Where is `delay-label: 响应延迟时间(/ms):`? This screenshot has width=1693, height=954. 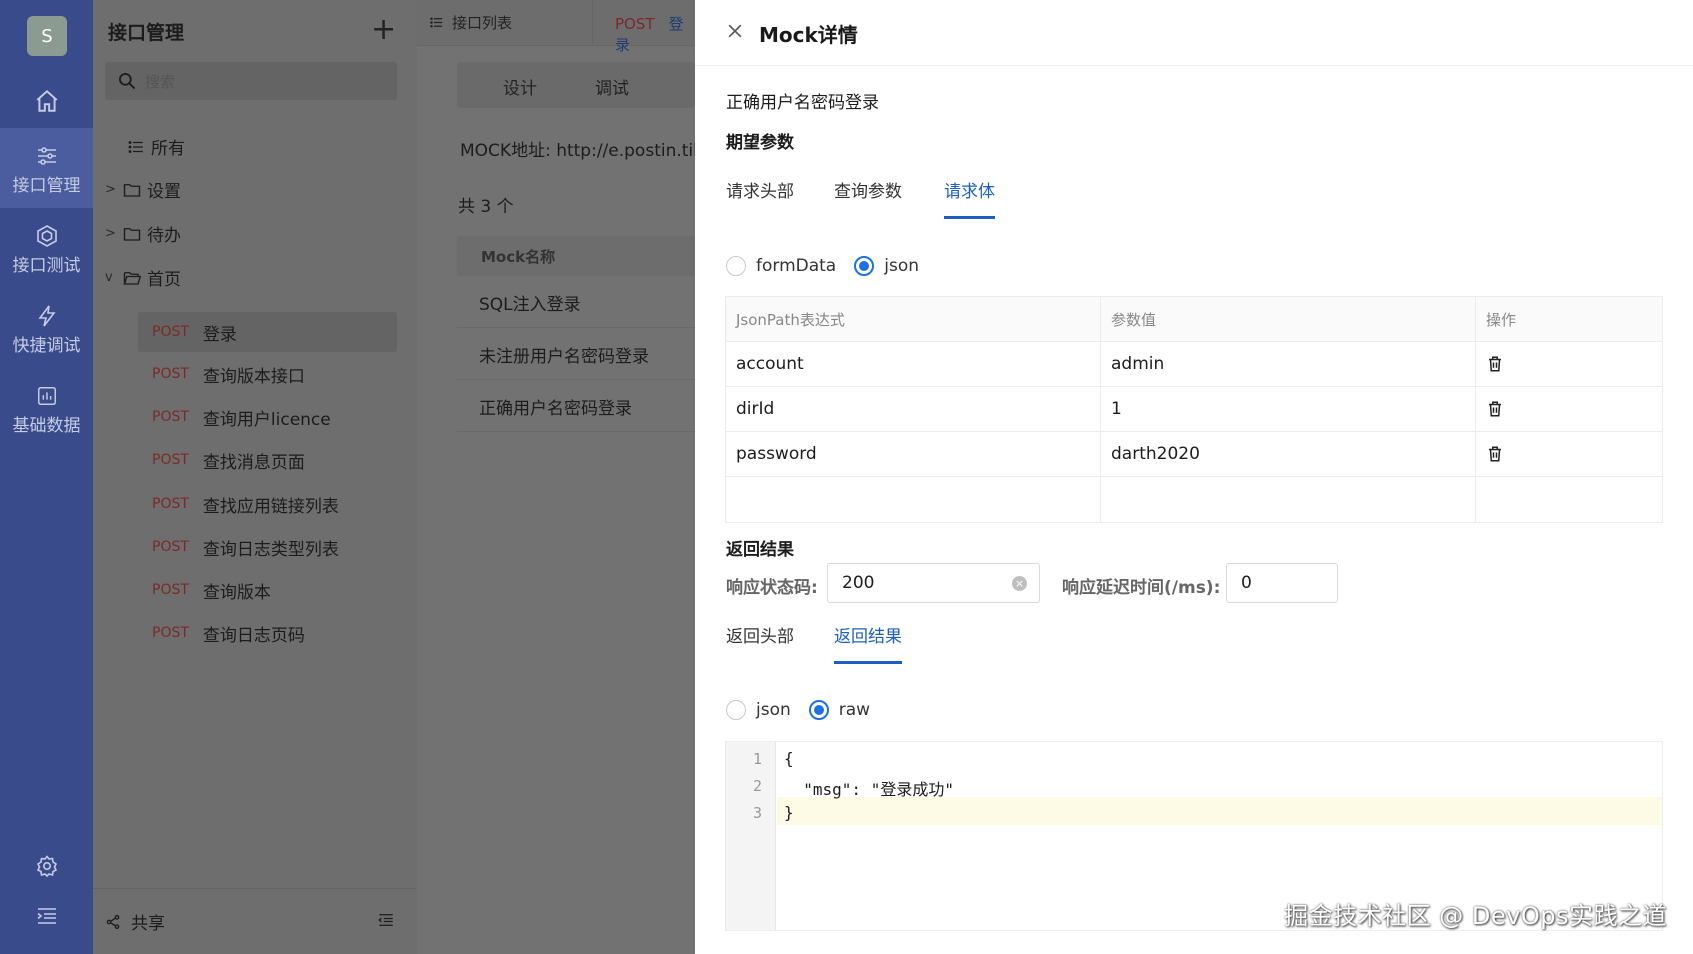 delay-label: 响应延迟时间(/ms): is located at coordinates (1141, 588).